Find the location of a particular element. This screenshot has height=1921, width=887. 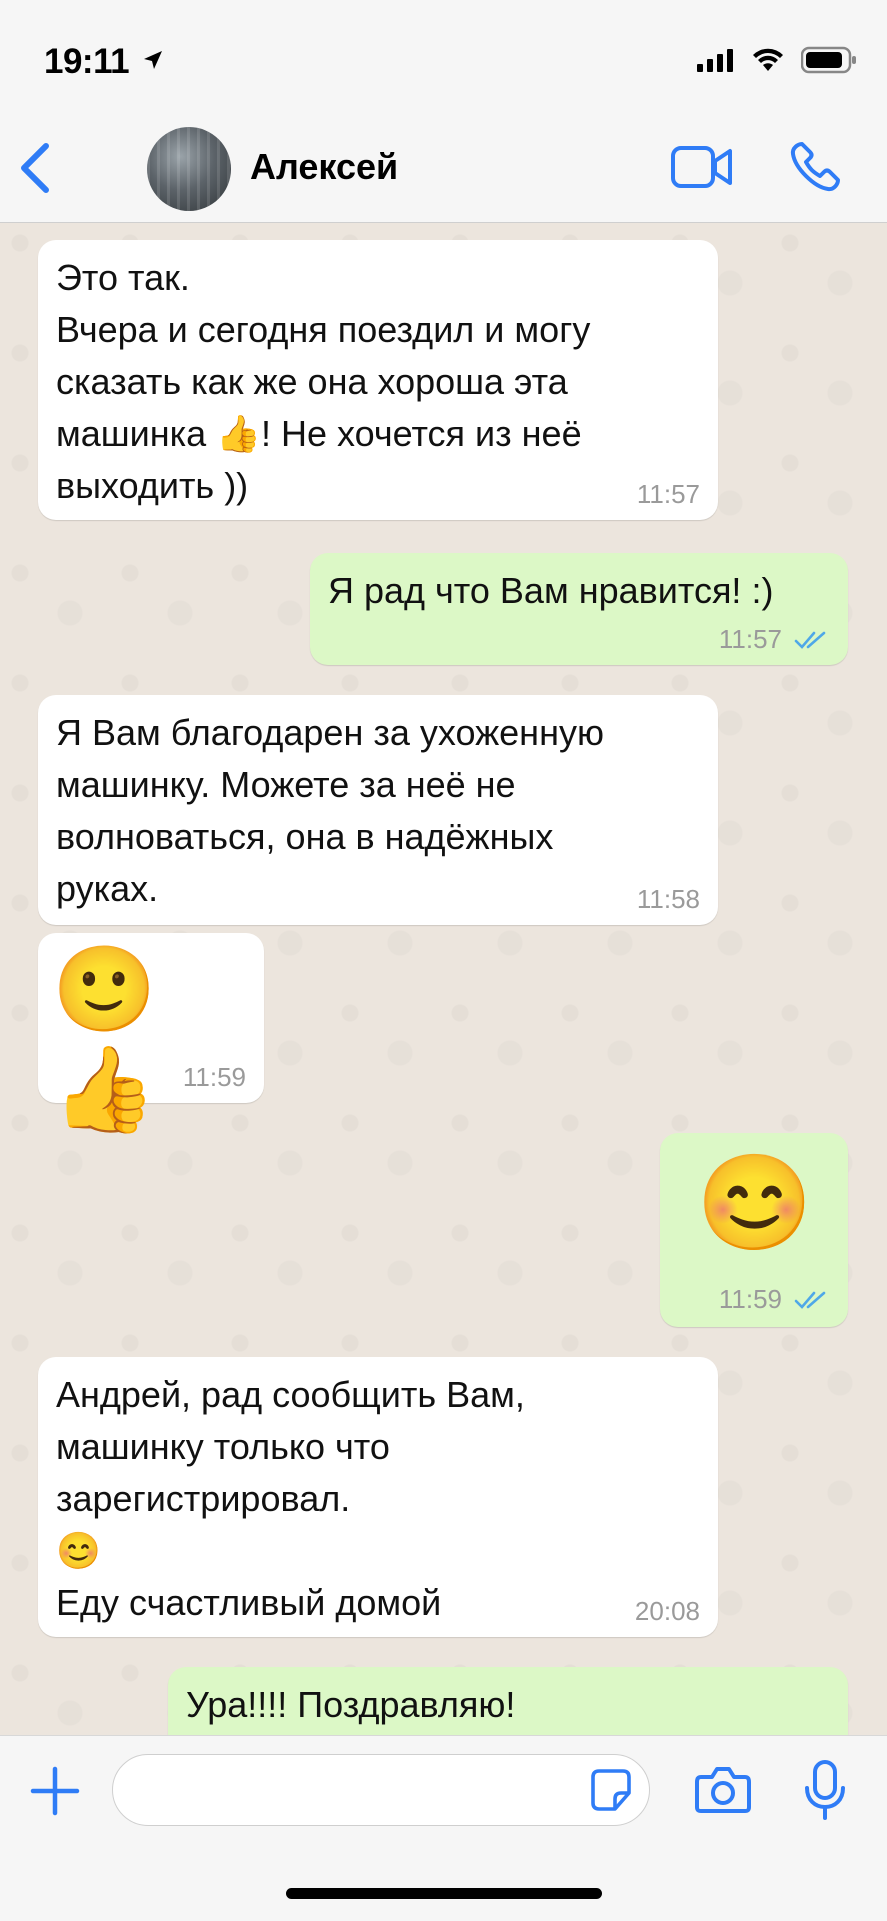

outgoing-message: Я рад что Вам нравится! :) 11:57 is located at coordinates (579, 609).